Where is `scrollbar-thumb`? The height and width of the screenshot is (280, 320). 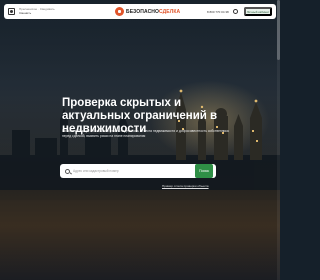
scrollbar-thumb is located at coordinates (278, 30).